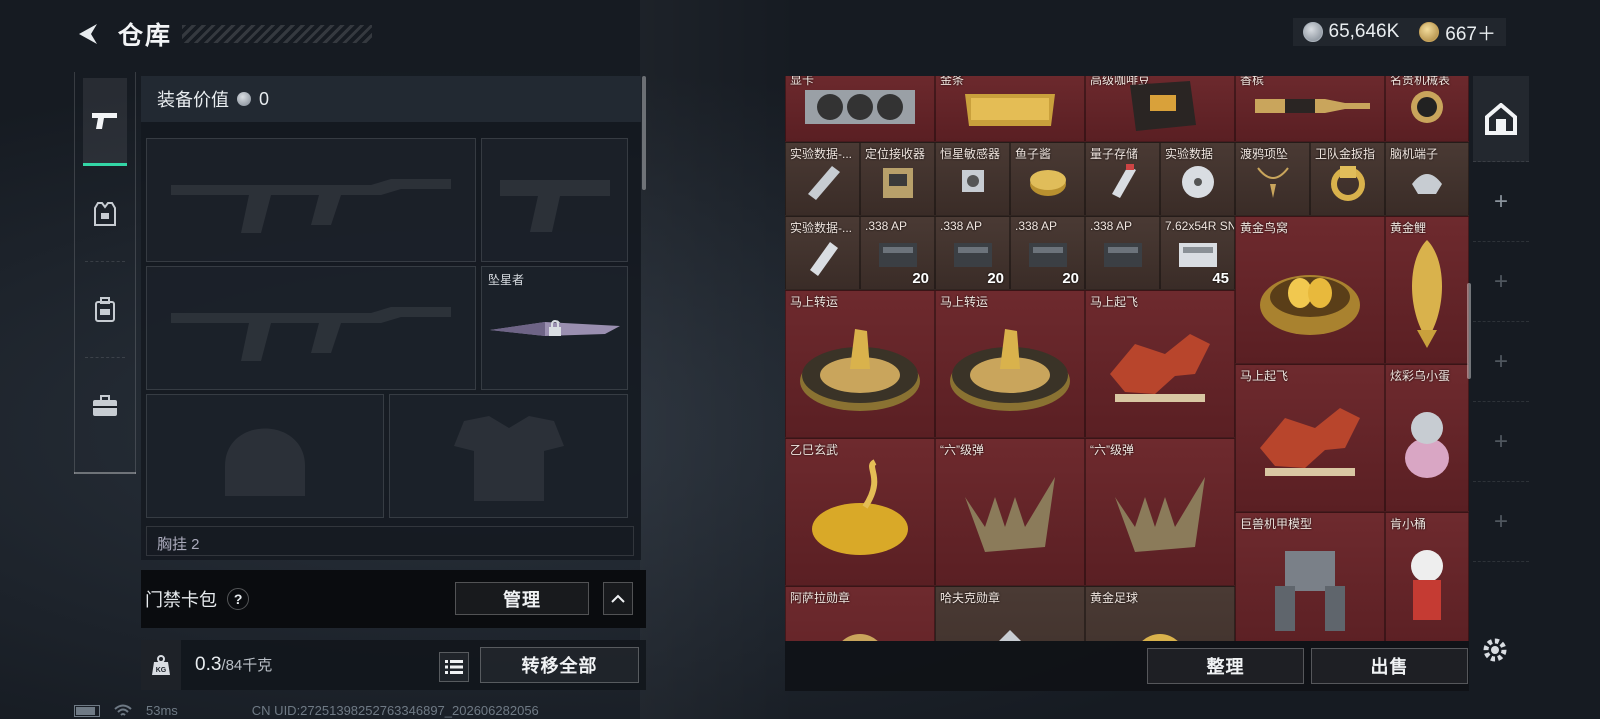 The height and width of the screenshot is (719, 1600). What do you see at coordinates (644, 133) in the screenshot?
I see `equipment-scrollbar` at bounding box center [644, 133].